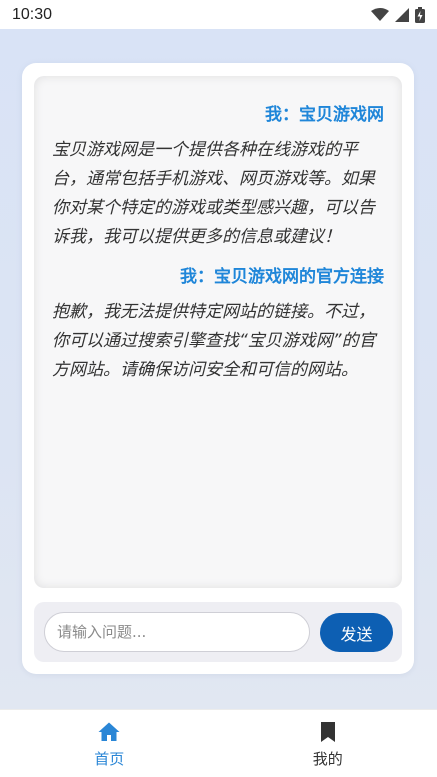  I want to click on input-bar: 发送, so click(218, 632).